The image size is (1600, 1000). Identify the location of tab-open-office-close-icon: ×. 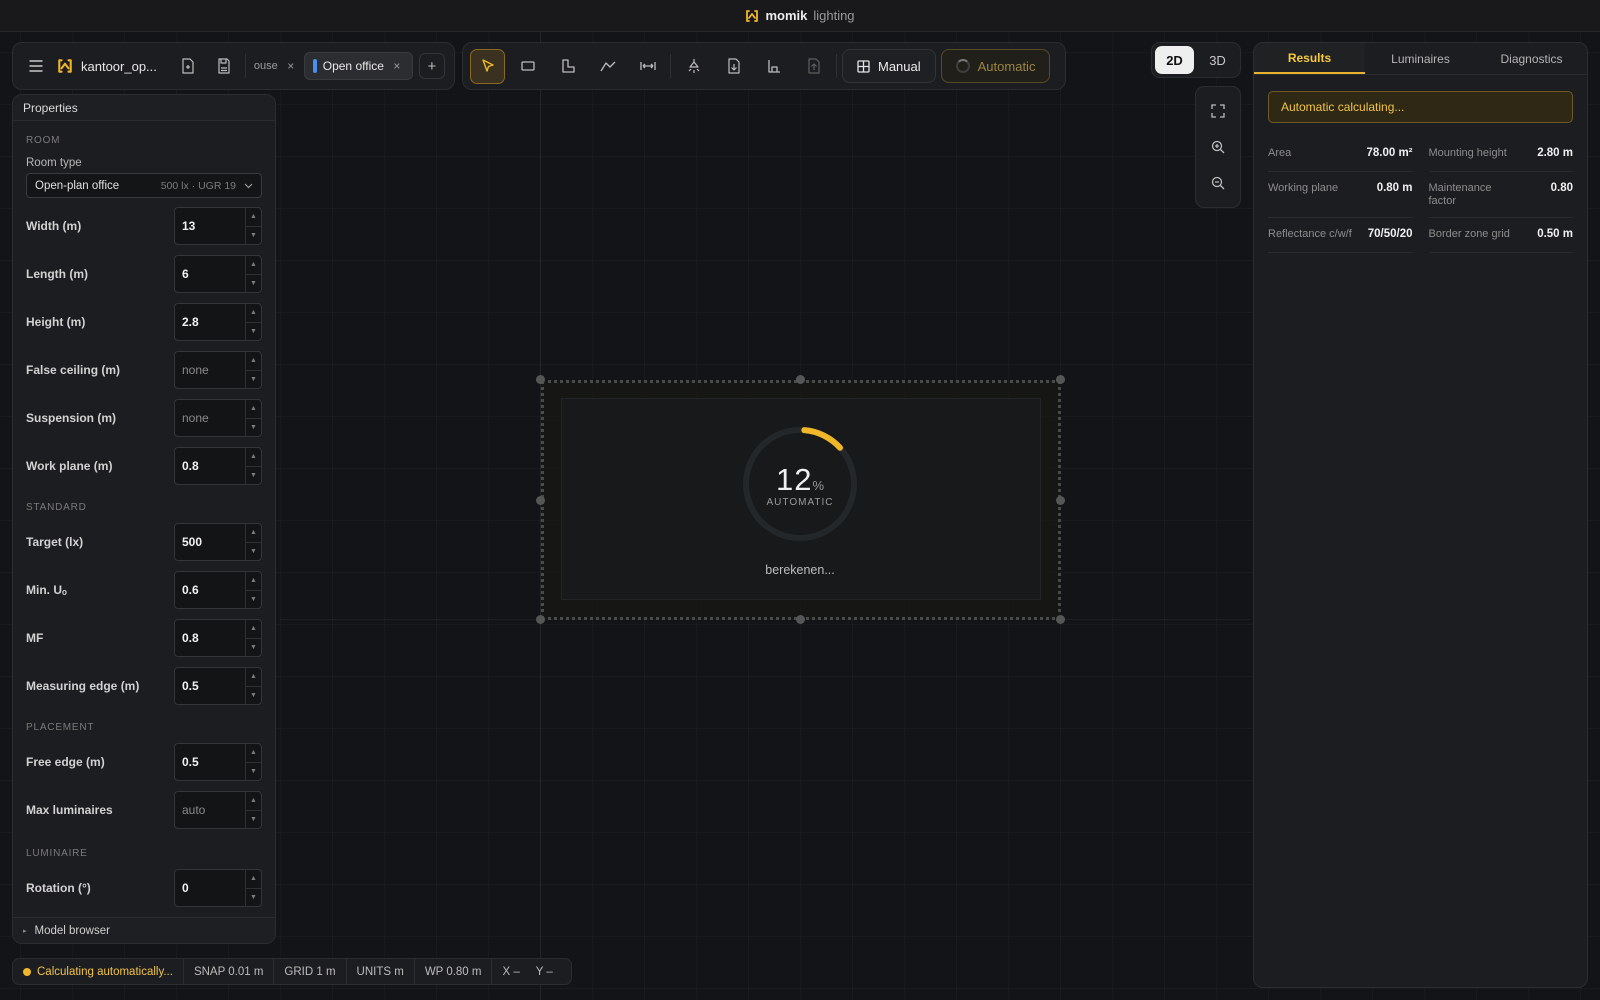
(397, 66).